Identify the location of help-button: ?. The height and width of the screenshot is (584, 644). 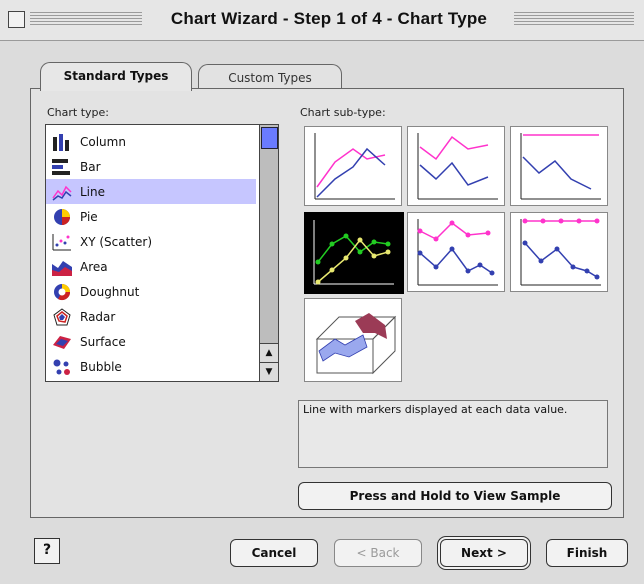
(47, 551).